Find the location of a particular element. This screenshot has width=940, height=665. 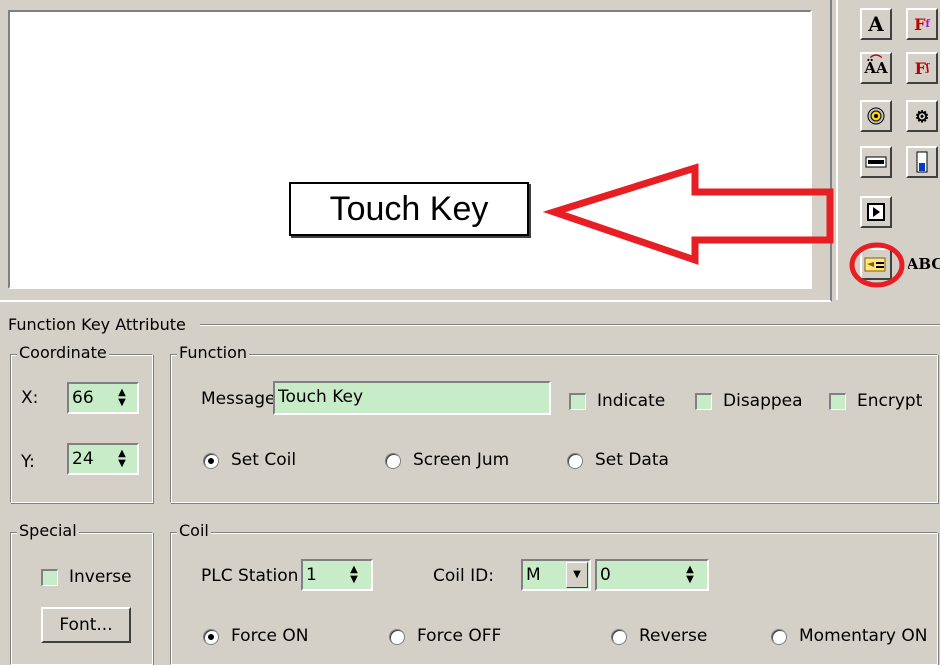

abc-button: ABC is located at coordinates (924, 264).